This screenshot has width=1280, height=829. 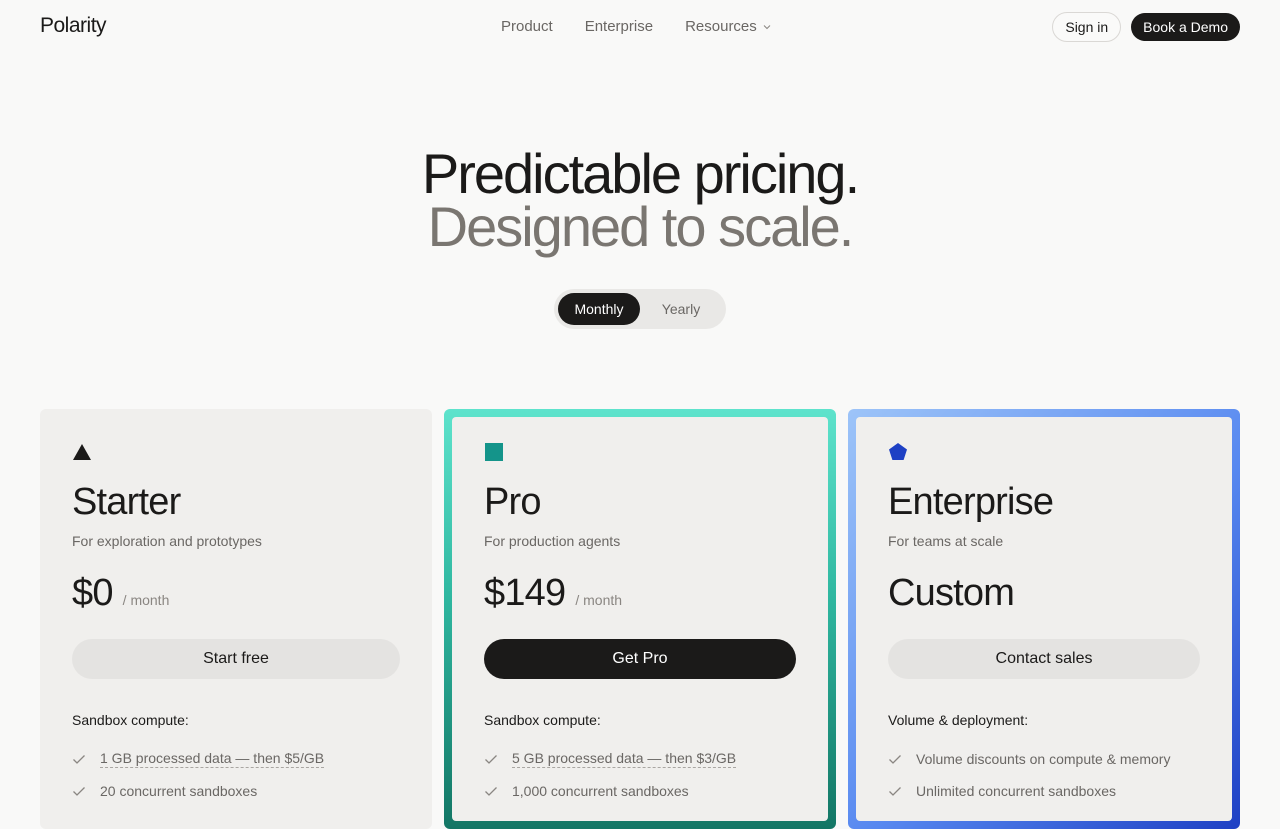 I want to click on sign-in-button: Sign in, so click(x=1087, y=27).